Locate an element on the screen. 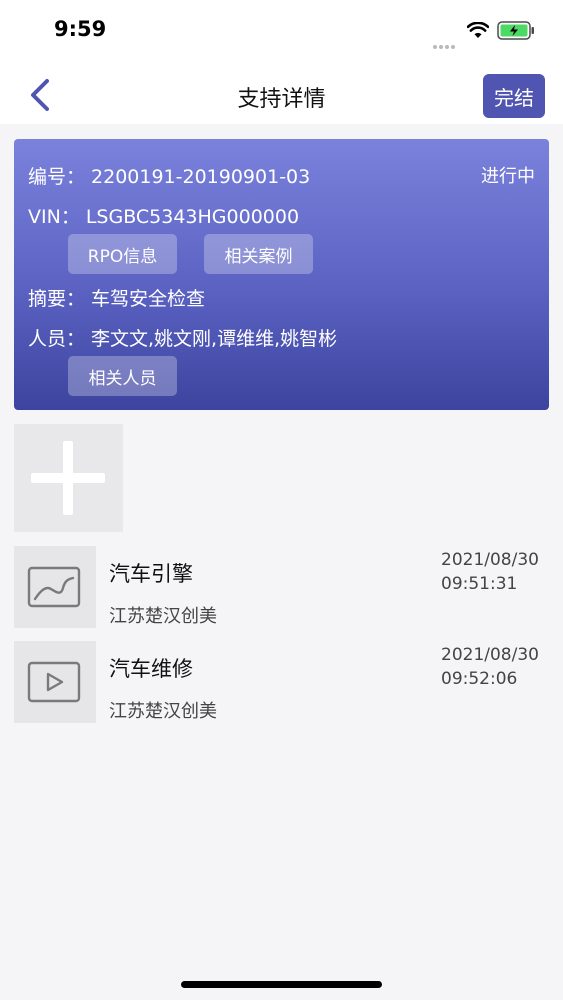 This screenshot has width=563, height=1000. status-time: 9:59 is located at coordinates (80, 29).